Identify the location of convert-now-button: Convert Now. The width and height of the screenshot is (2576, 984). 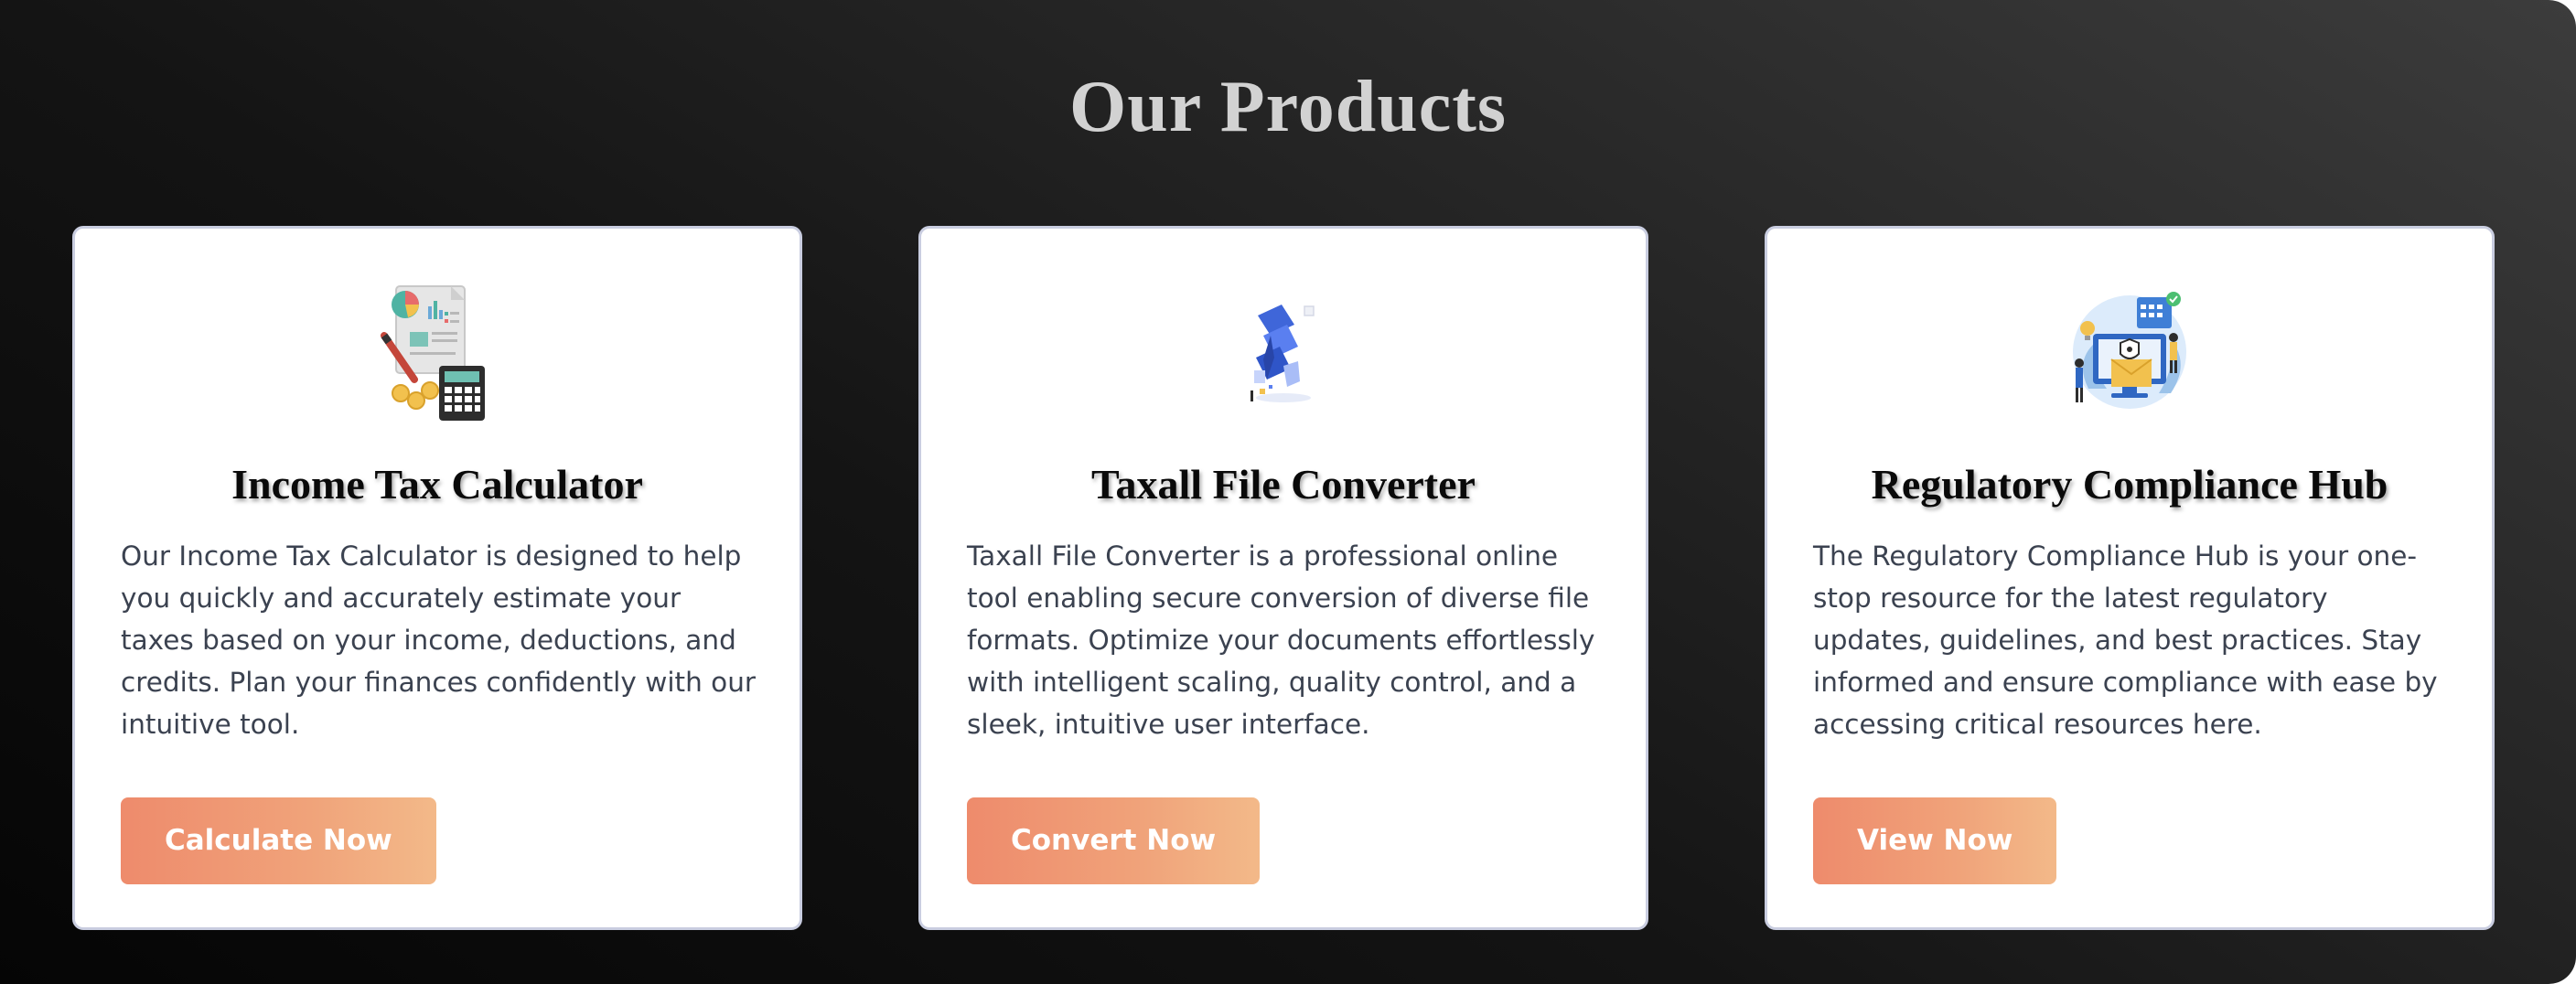
(1114, 840).